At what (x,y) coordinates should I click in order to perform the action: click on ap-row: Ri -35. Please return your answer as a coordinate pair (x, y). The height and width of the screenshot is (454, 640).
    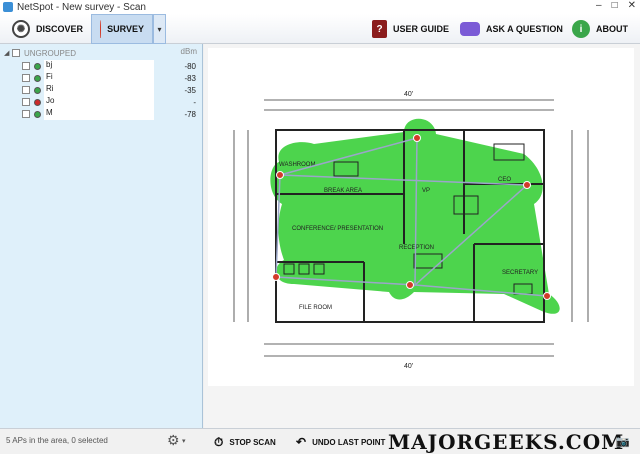
    Looking at the image, I should click on (110, 90).